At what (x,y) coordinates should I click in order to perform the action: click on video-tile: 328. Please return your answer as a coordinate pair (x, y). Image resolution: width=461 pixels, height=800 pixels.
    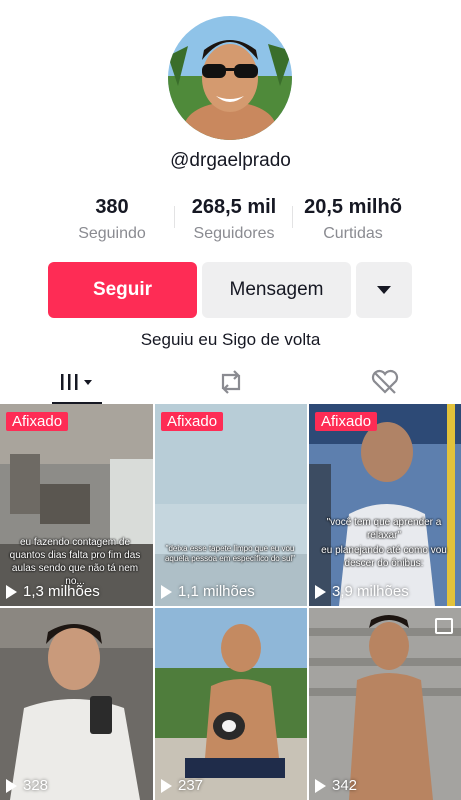
    Looking at the image, I should click on (76, 704).